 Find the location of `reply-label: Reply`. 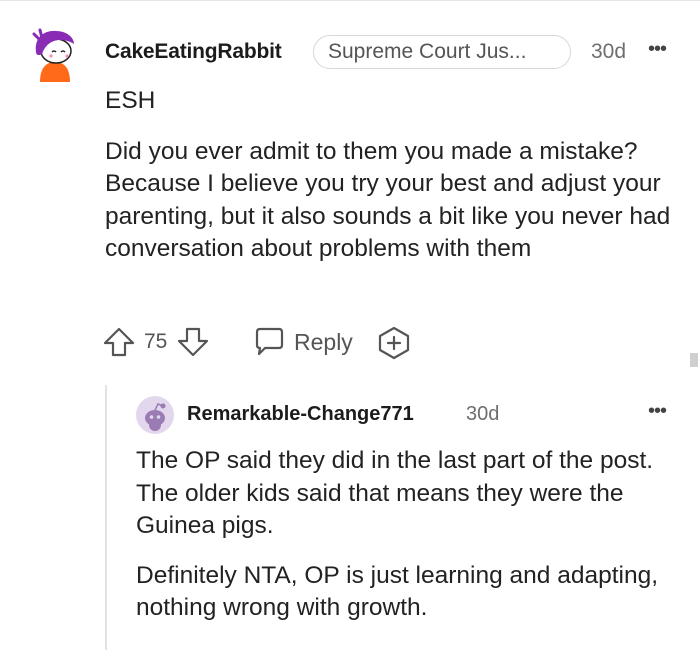

reply-label: Reply is located at coordinates (323, 341).